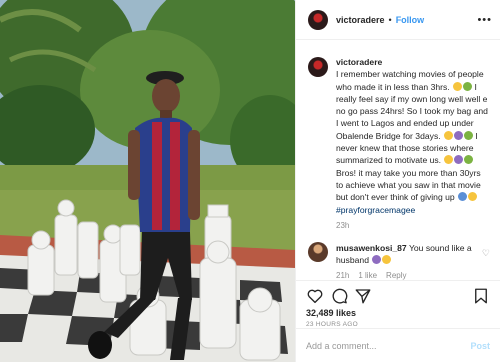  I want to click on comment-username: musawenkosi_87, so click(371, 248).